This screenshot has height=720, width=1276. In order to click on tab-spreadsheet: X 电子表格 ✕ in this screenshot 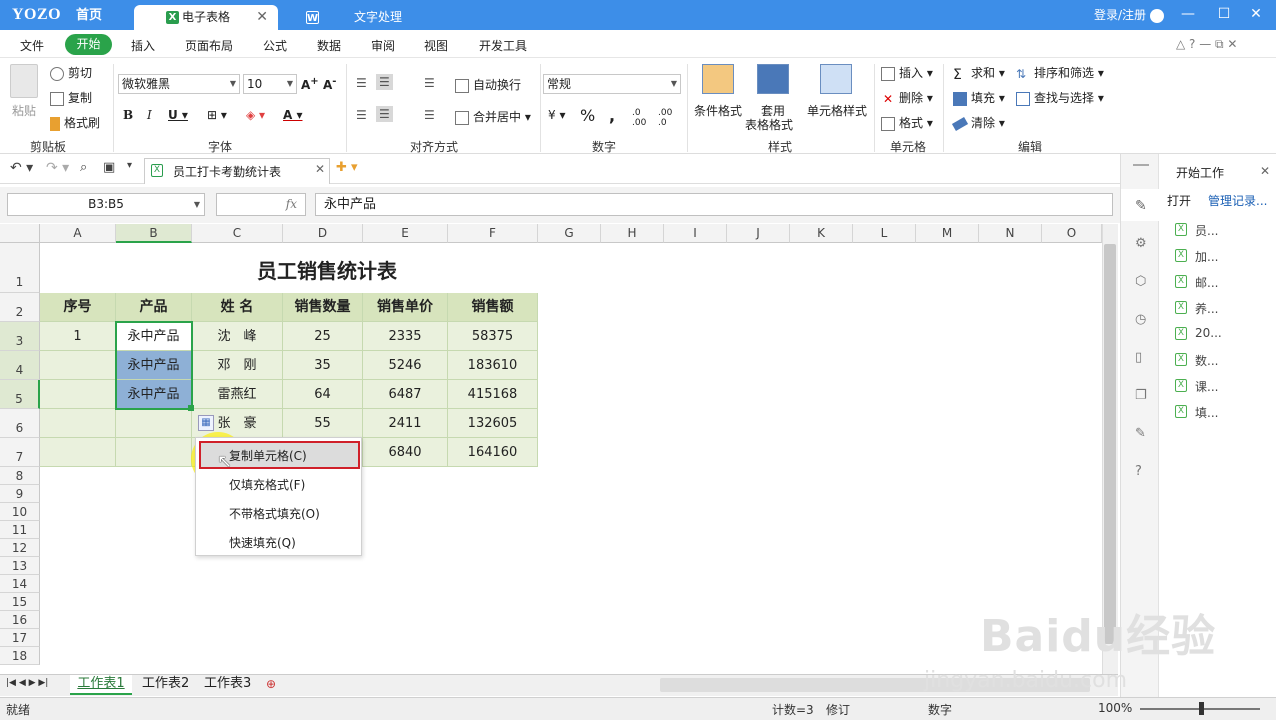, I will do `click(206, 17)`.